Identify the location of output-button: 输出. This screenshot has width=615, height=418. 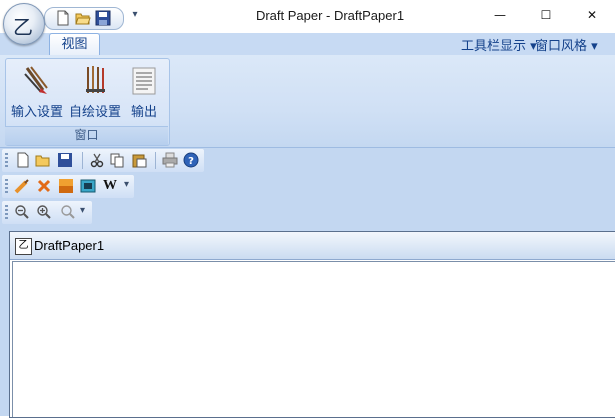
(144, 92).